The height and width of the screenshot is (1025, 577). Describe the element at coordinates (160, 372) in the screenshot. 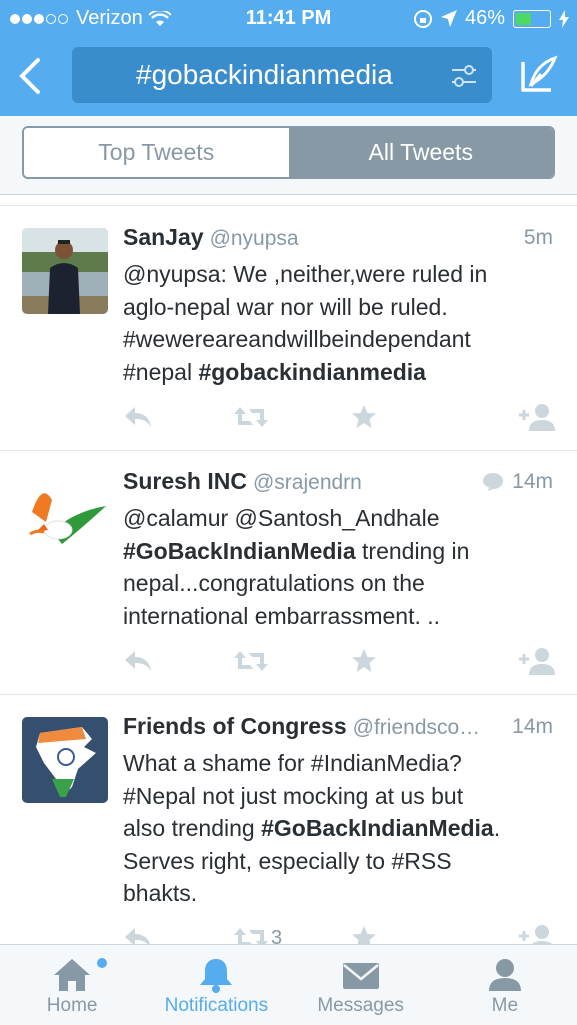

I see `hashtag: #nepal` at that location.